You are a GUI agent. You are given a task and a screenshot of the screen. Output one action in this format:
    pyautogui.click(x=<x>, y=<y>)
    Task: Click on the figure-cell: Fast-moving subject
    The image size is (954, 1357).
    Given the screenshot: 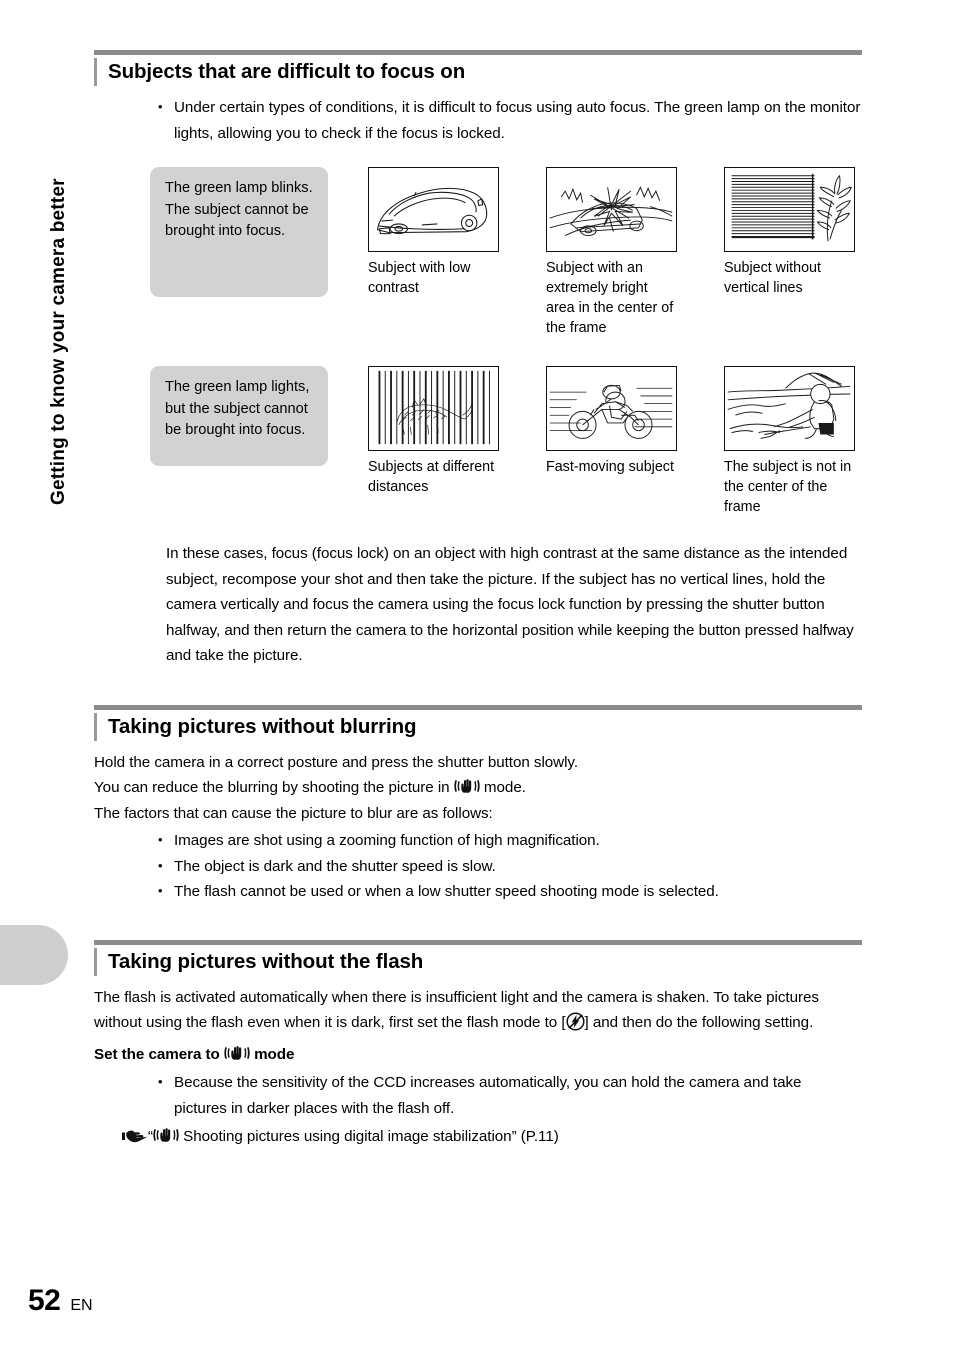 What is the action you would take?
    pyautogui.click(x=635, y=421)
    